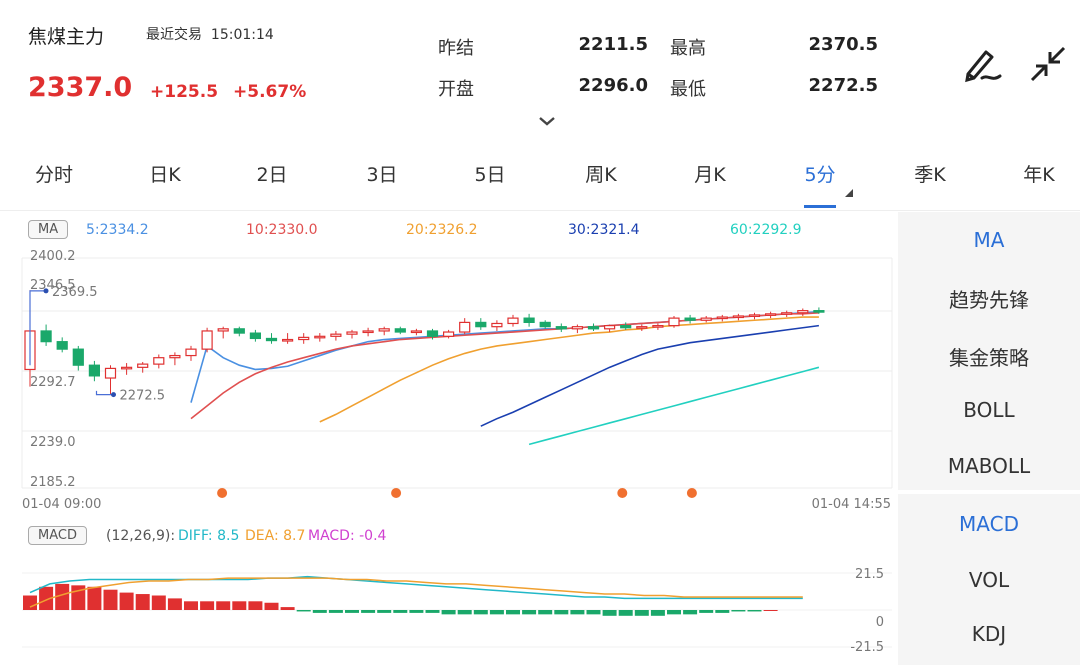  What do you see at coordinates (930, 173) in the screenshot?
I see `tab-quarterly-k: 季K` at bounding box center [930, 173].